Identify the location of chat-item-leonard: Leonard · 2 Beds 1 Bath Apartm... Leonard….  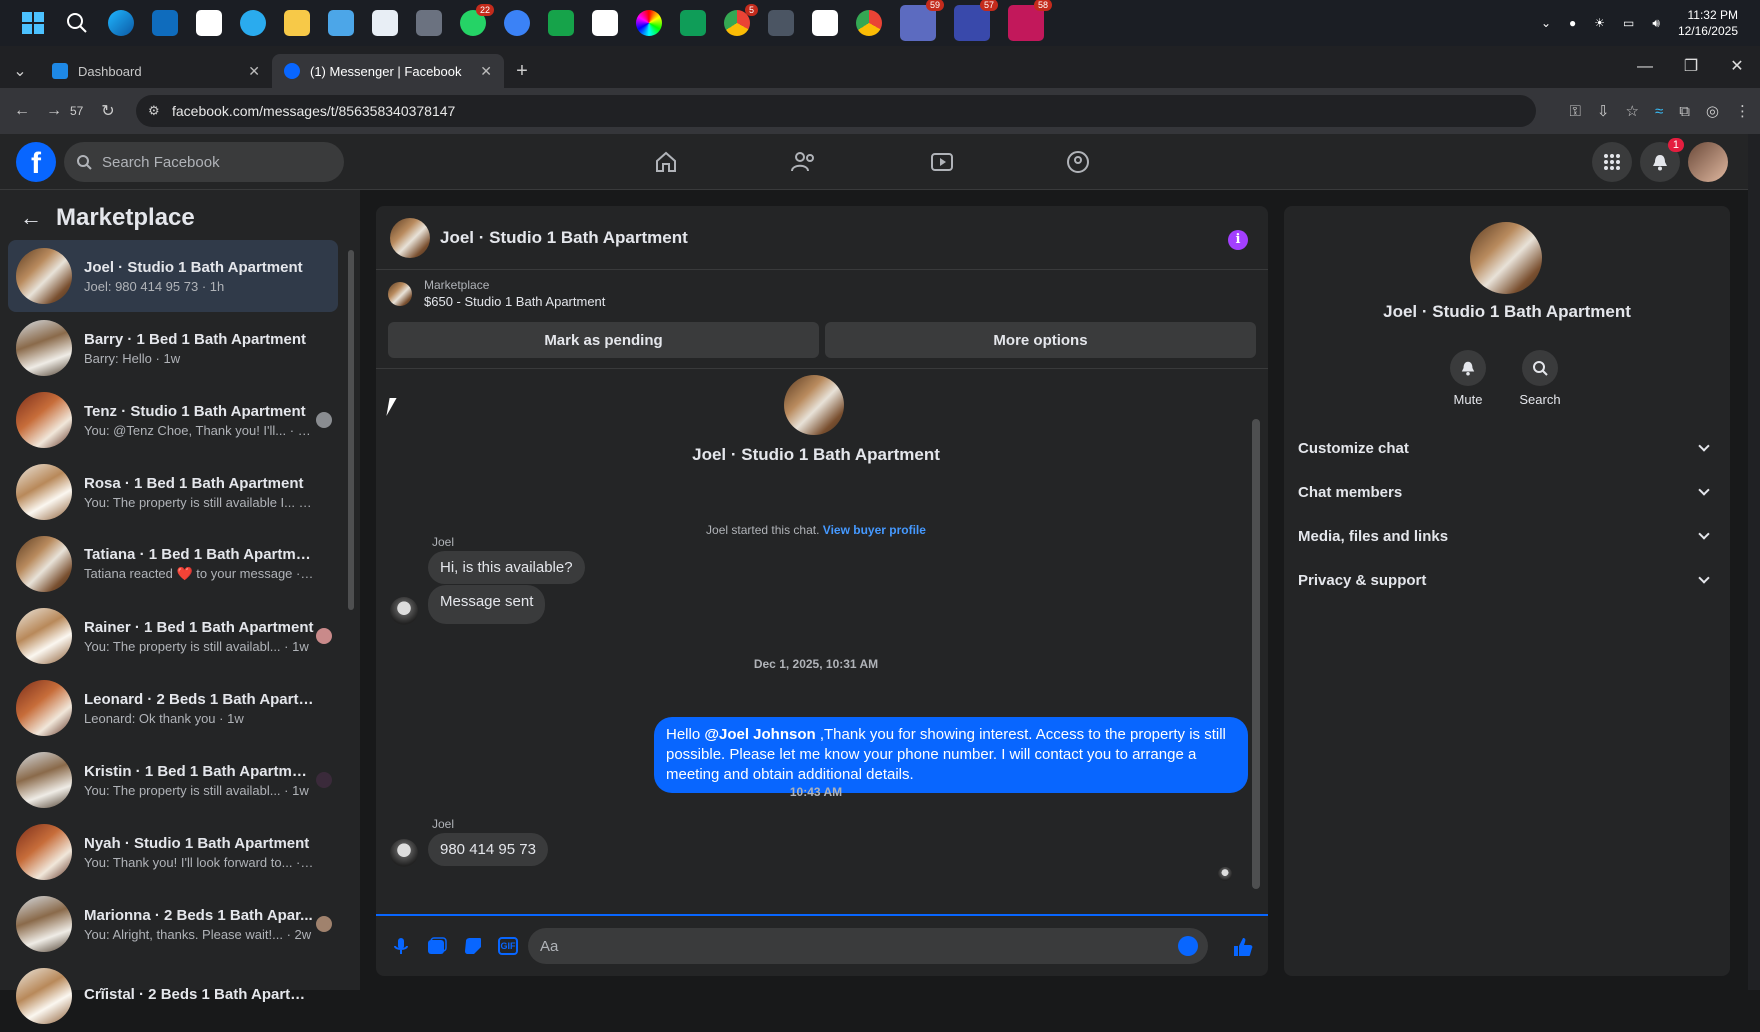
(173, 708).